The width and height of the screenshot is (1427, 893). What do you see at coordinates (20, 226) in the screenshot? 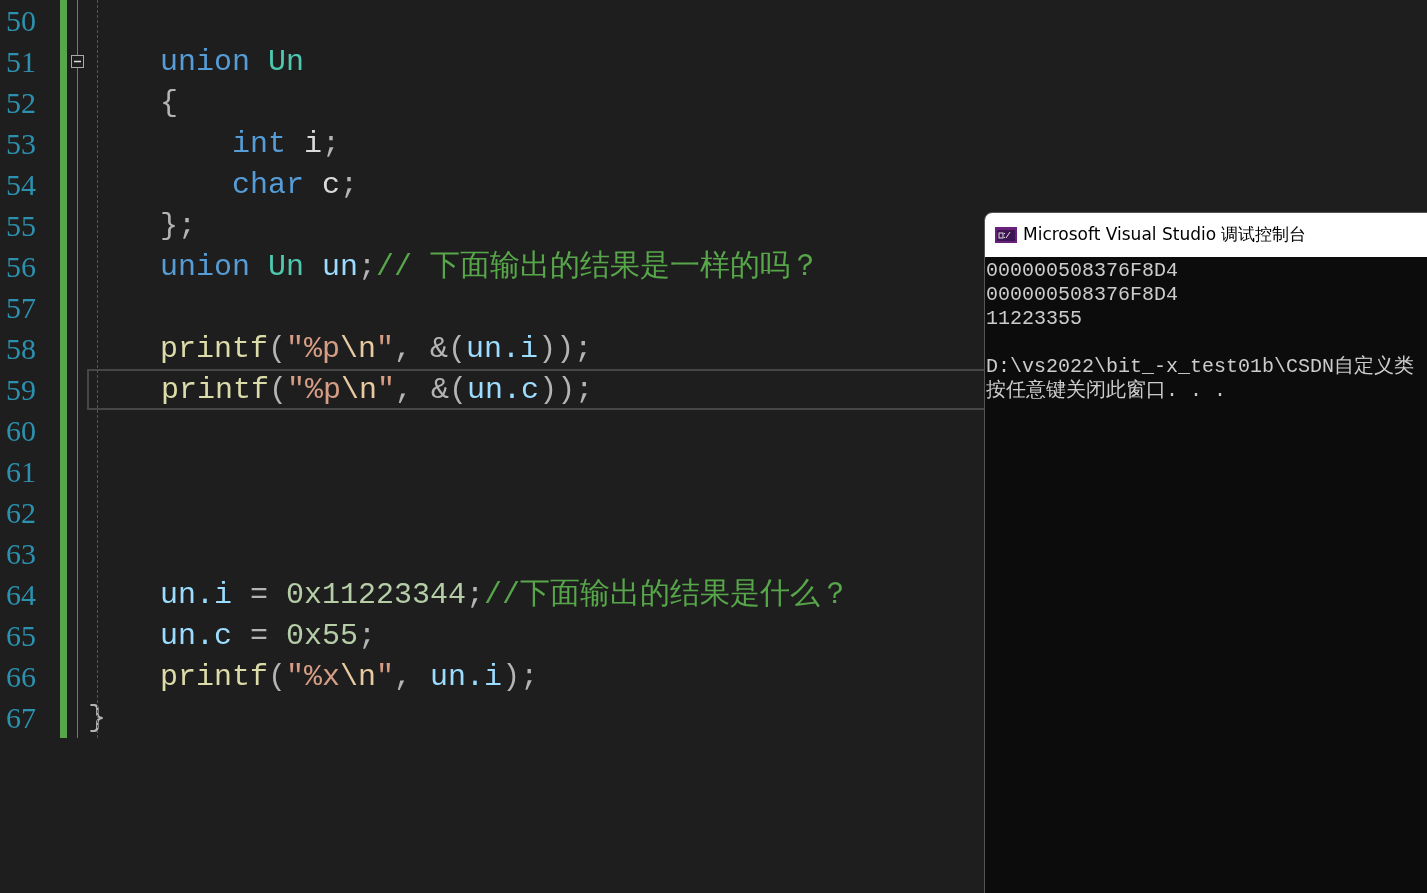
I see `line-number: 55` at bounding box center [20, 226].